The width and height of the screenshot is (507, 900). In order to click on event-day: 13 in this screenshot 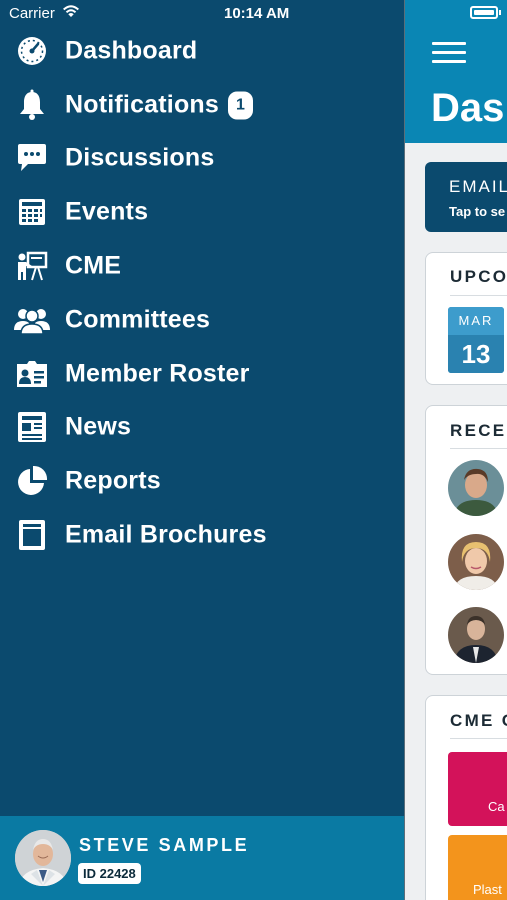, I will do `click(476, 354)`.